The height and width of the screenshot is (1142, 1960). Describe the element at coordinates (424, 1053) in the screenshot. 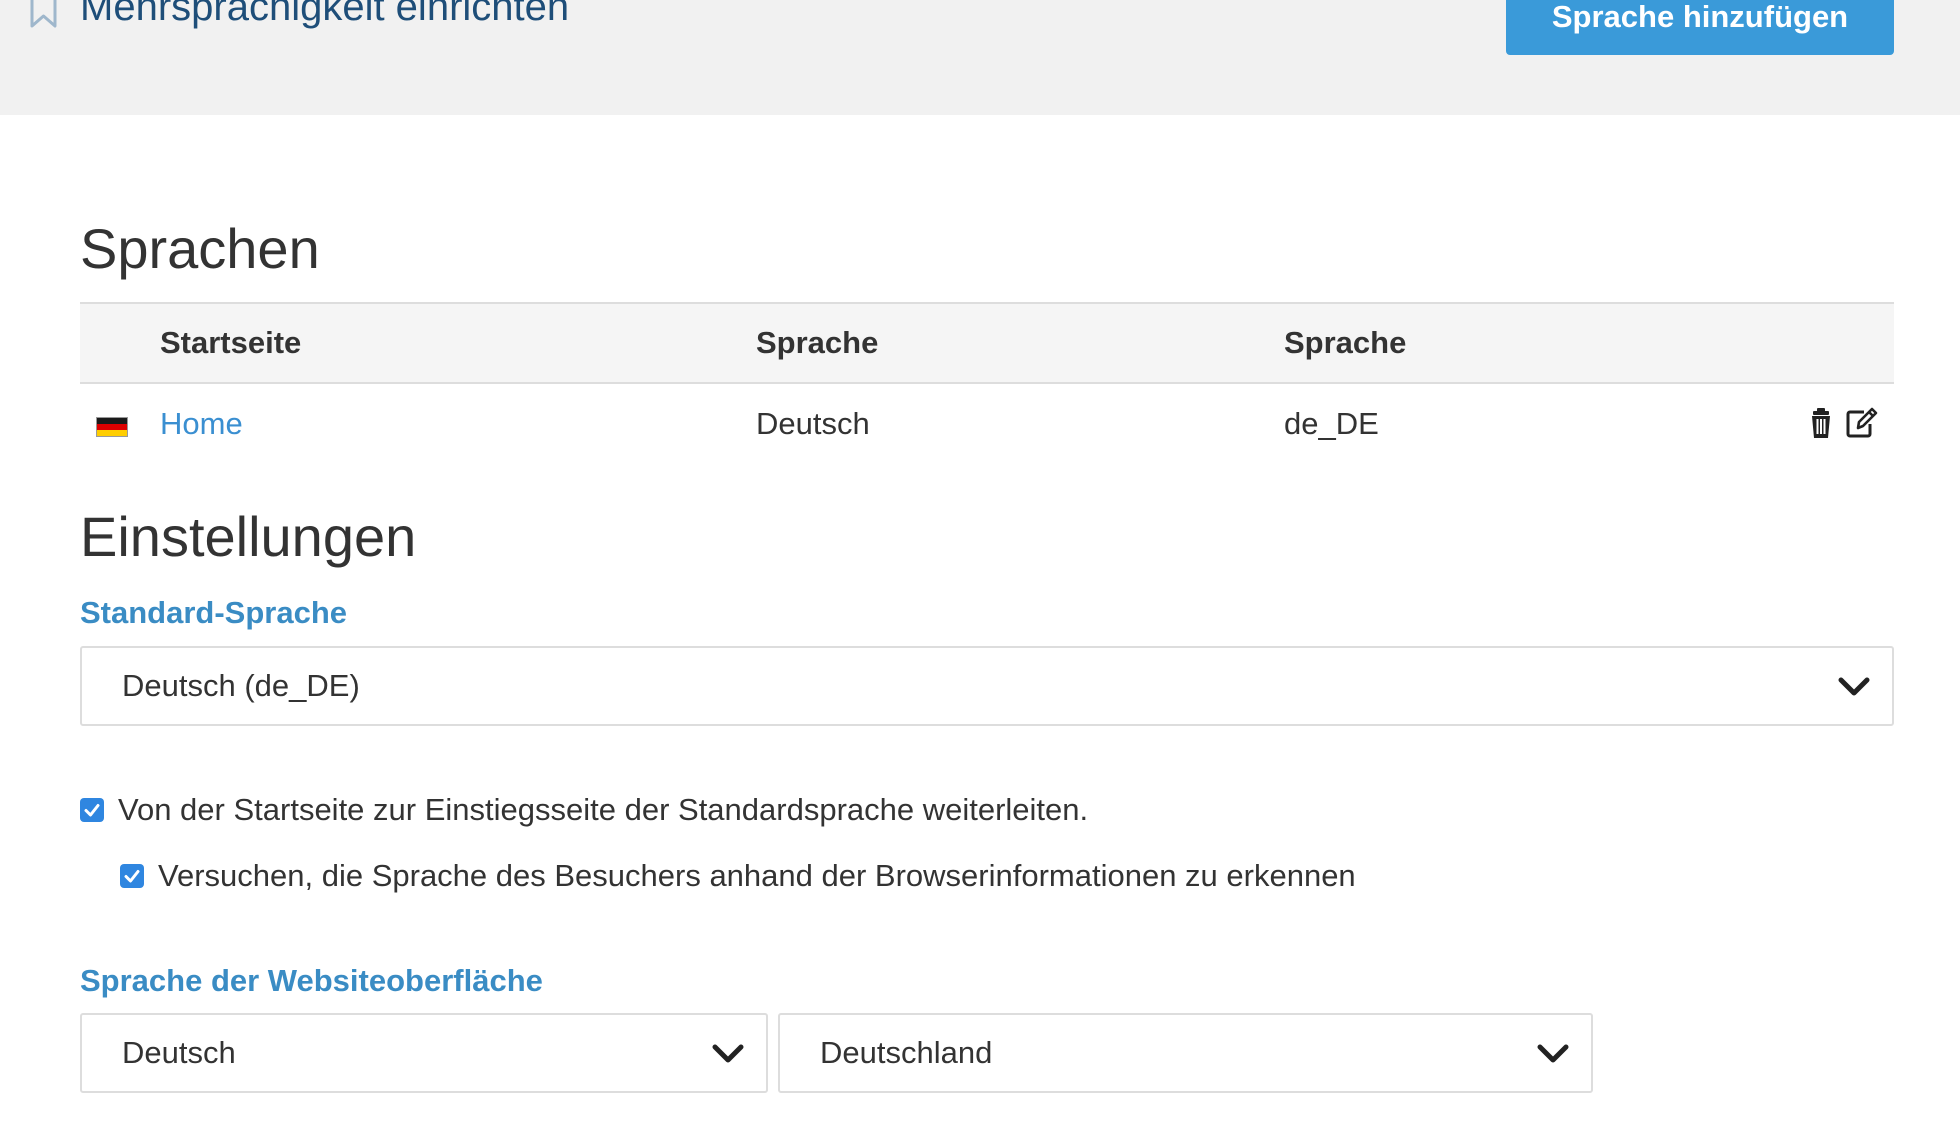

I see `interface-language-select: Deutsch` at that location.